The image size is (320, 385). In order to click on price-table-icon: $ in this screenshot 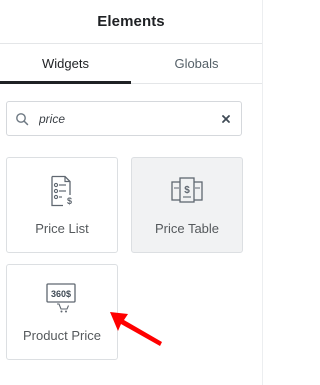, I will do `click(187, 191)`.